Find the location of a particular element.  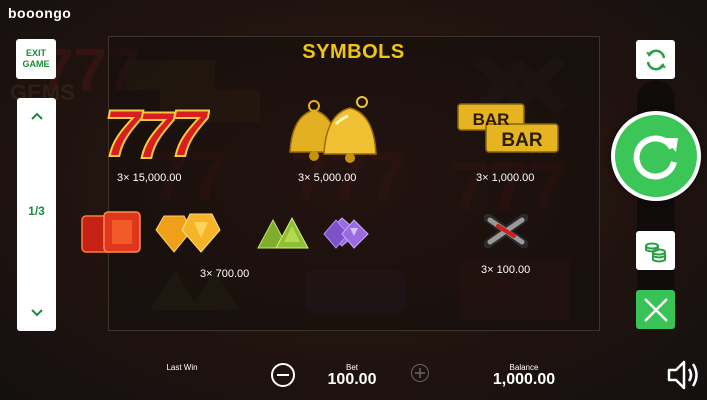

plus-icon is located at coordinates (420, 373).